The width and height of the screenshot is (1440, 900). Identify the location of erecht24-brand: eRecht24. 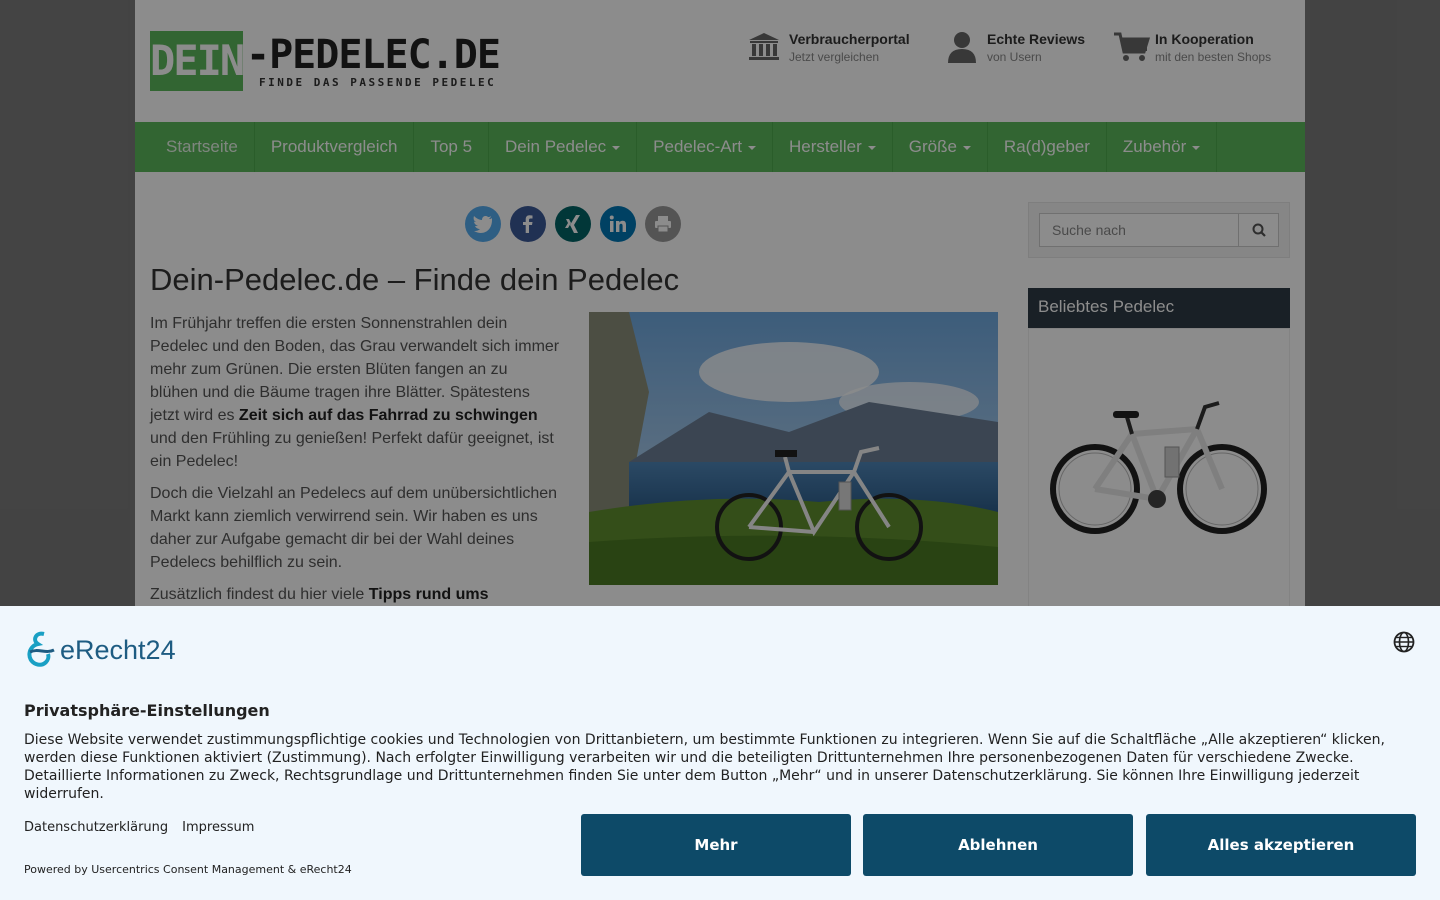
(118, 649).